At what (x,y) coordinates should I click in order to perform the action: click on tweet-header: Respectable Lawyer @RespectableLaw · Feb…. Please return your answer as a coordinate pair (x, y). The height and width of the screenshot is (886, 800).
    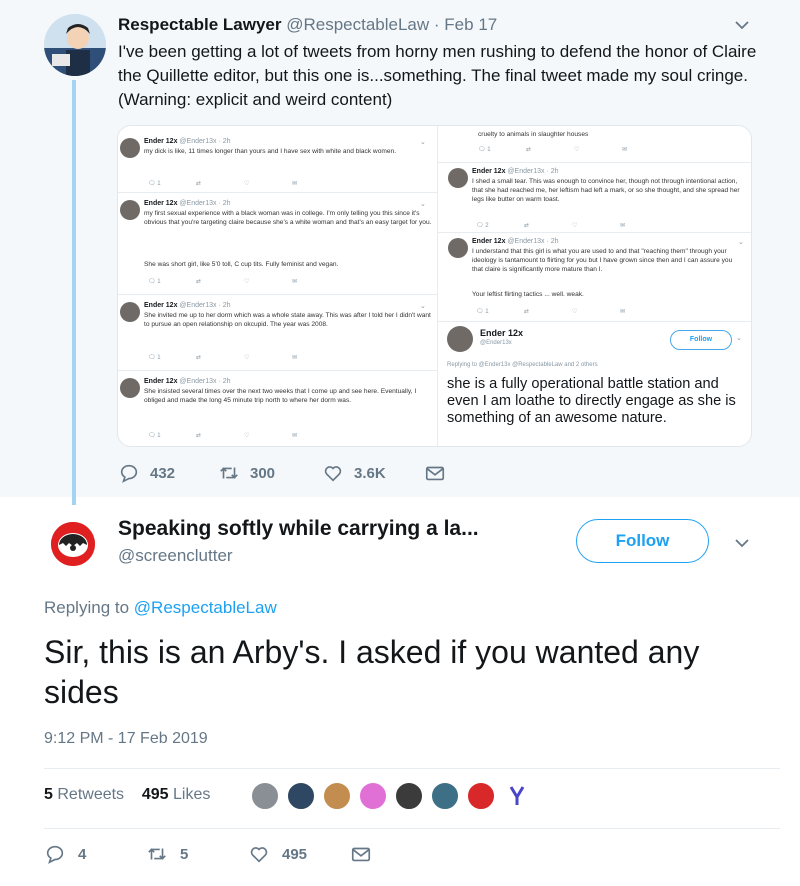
    Looking at the image, I should click on (307, 25).